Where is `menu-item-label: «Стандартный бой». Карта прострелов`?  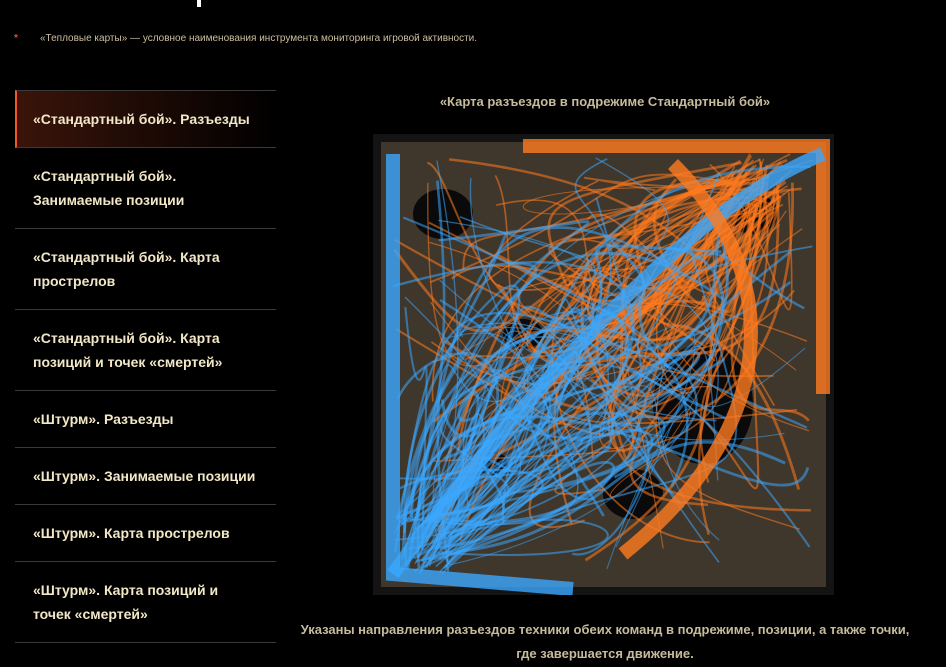 menu-item-label: «Стандартный бой». Карта прострелов is located at coordinates (126, 269).